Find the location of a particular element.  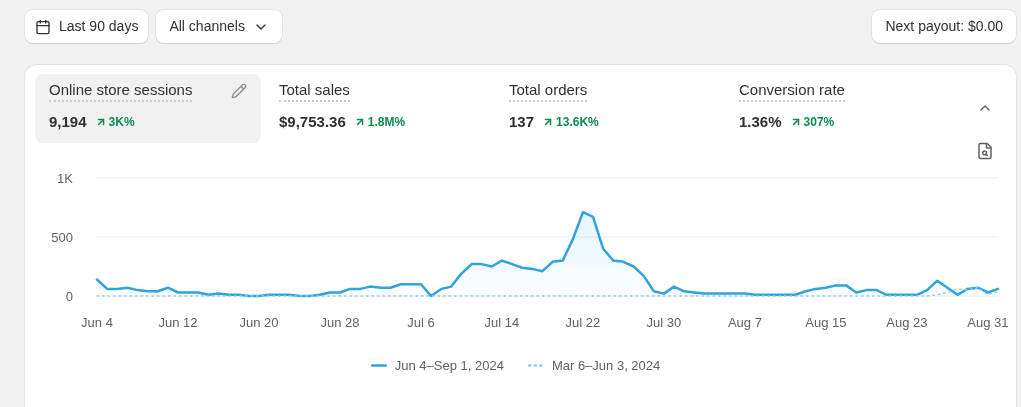

metric-tile: Conversion rate 1.36% 307% is located at coordinates (838, 108).